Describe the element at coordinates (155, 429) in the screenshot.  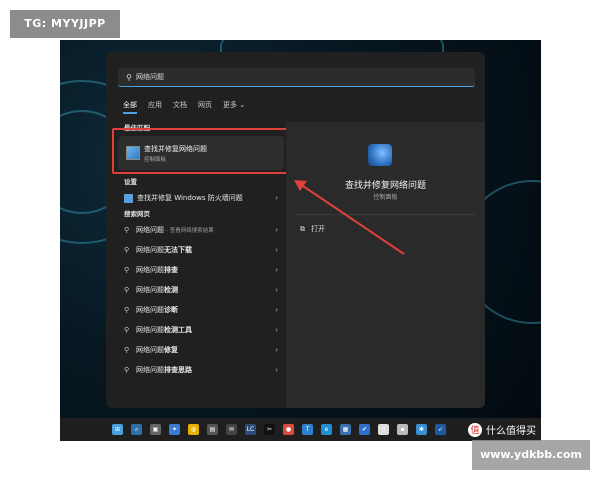
I see `task-view-icon: ▣` at that location.